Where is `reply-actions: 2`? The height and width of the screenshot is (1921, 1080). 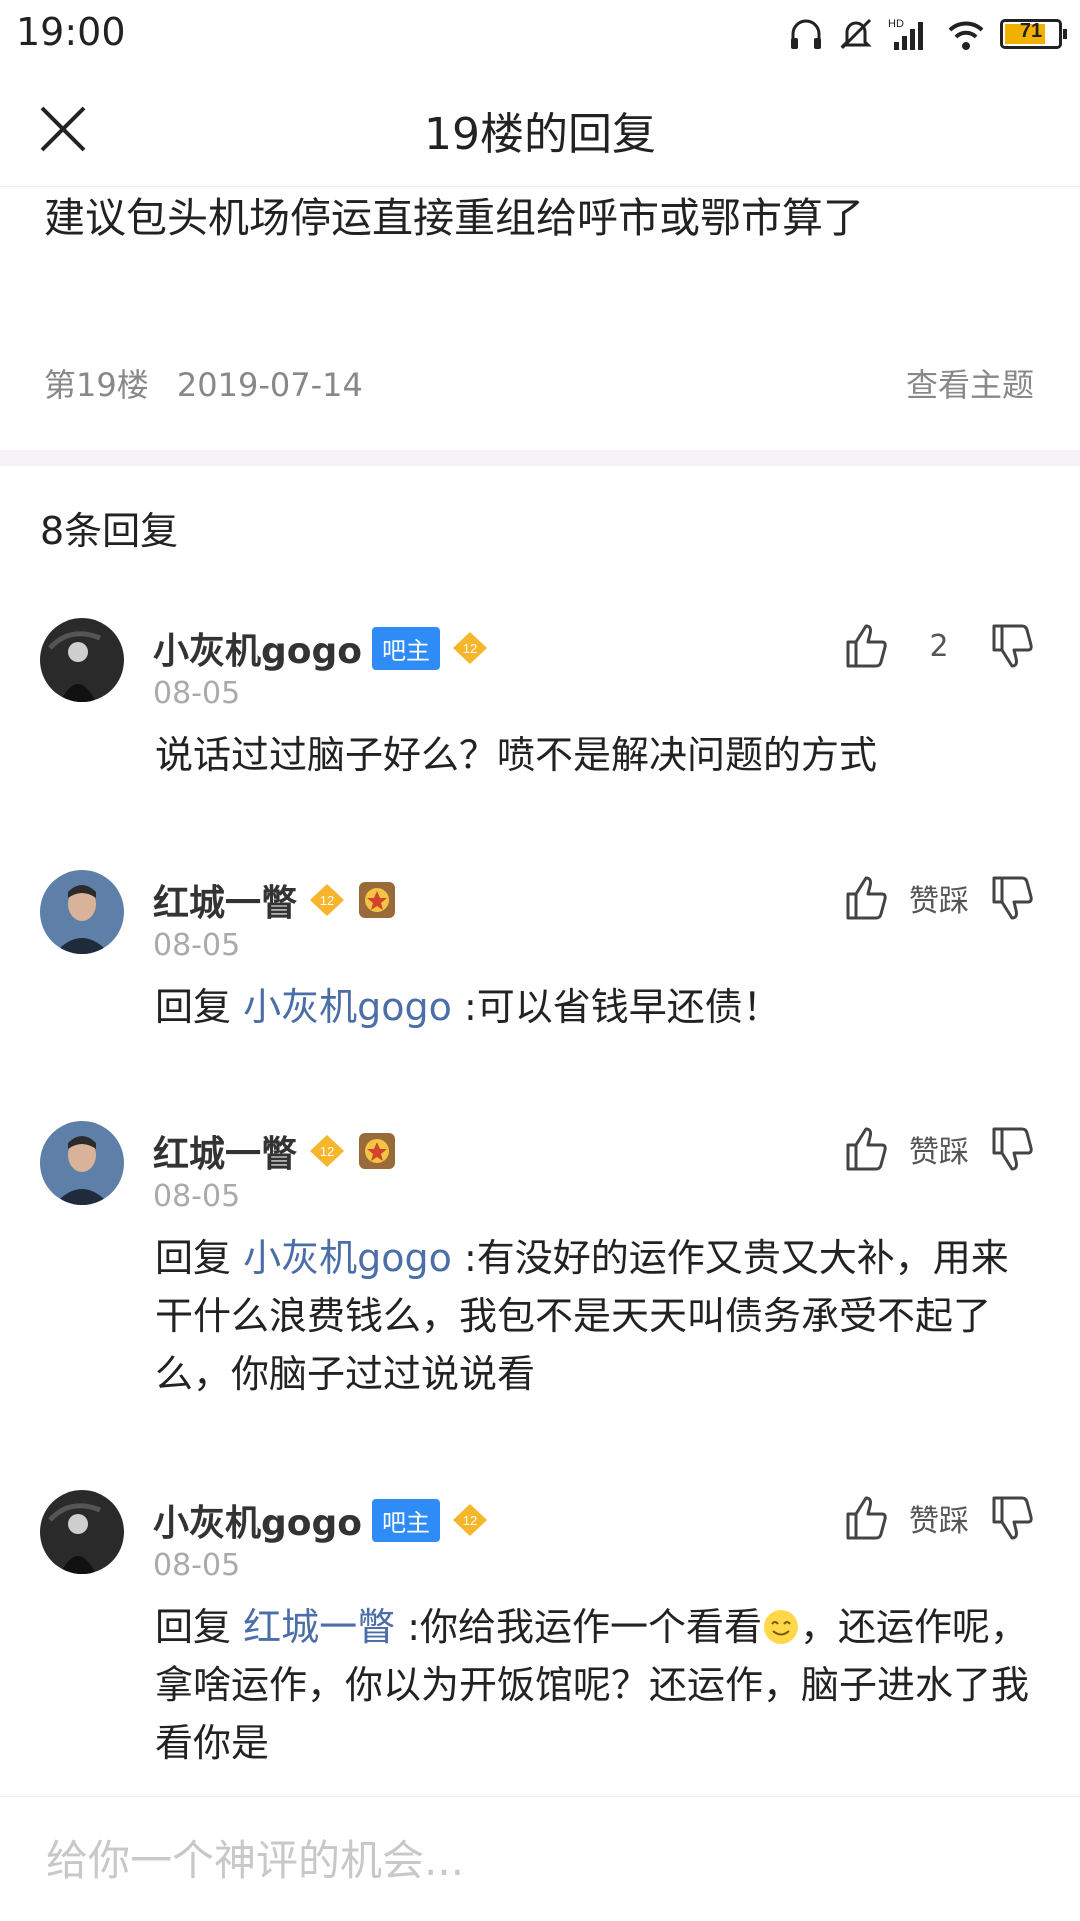 reply-actions: 2 is located at coordinates (939, 646).